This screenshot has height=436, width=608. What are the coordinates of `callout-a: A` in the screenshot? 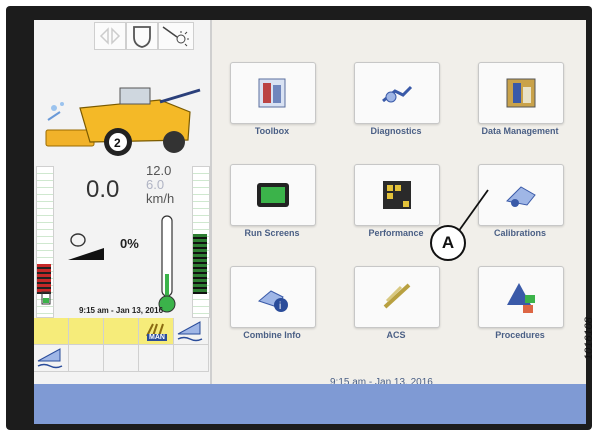 It's located at (448, 243).